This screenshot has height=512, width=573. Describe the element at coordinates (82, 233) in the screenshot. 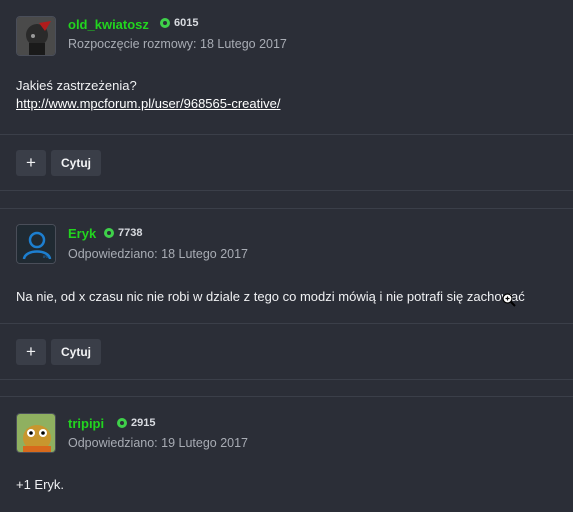

I see `post-username: Eryk` at that location.